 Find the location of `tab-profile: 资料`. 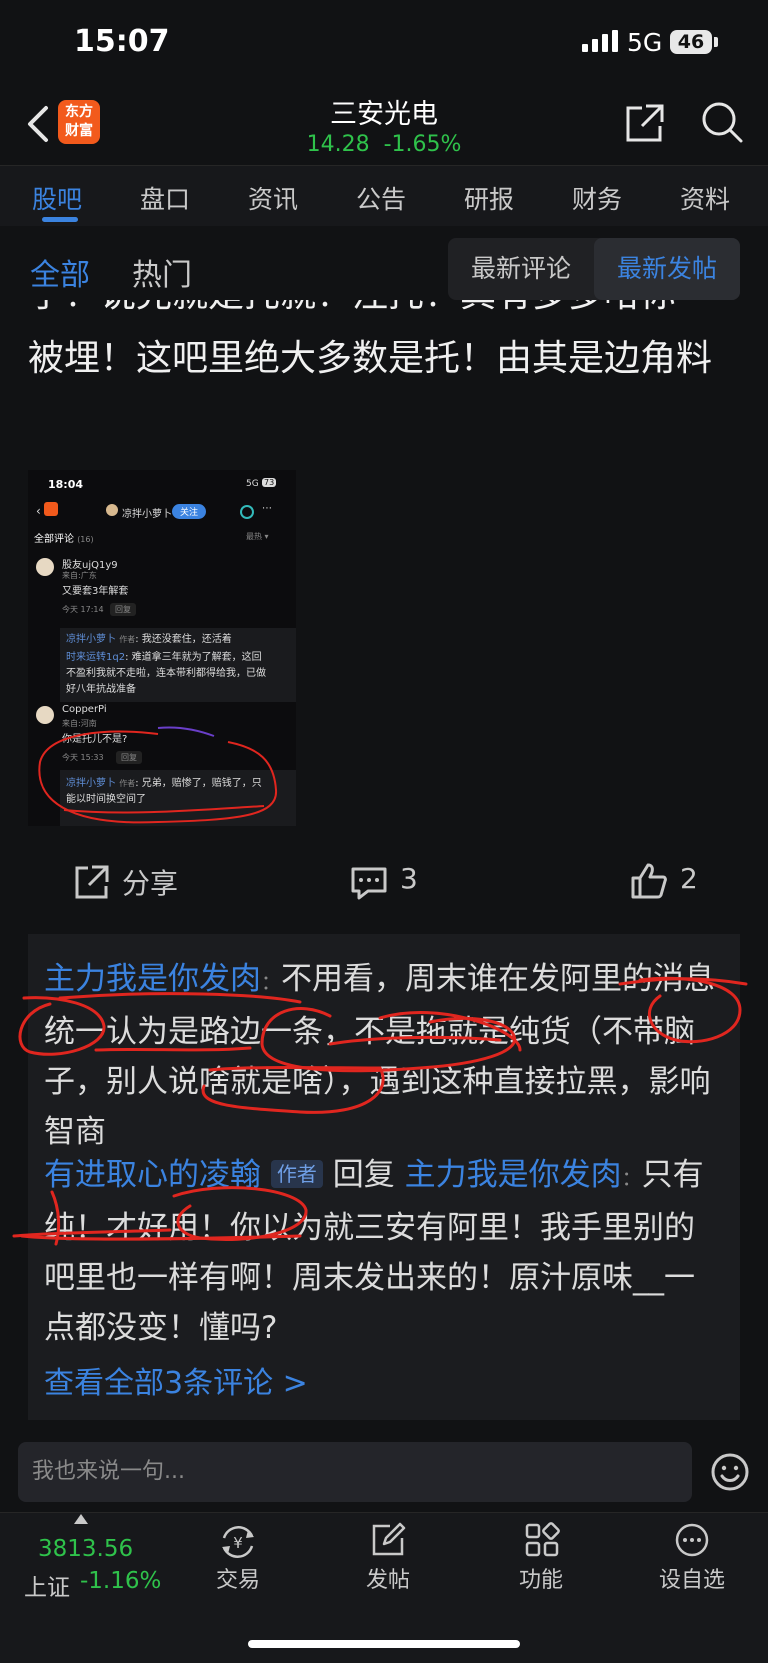

tab-profile: 资料 is located at coordinates (705, 198).